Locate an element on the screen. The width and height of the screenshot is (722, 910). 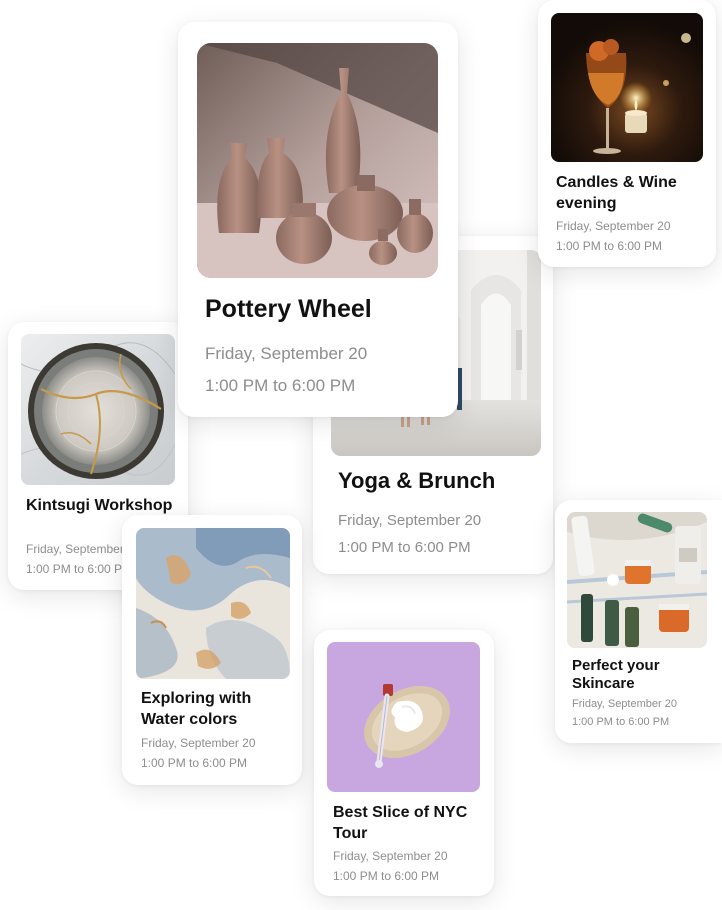
event-image-candles is located at coordinates (627, 87).